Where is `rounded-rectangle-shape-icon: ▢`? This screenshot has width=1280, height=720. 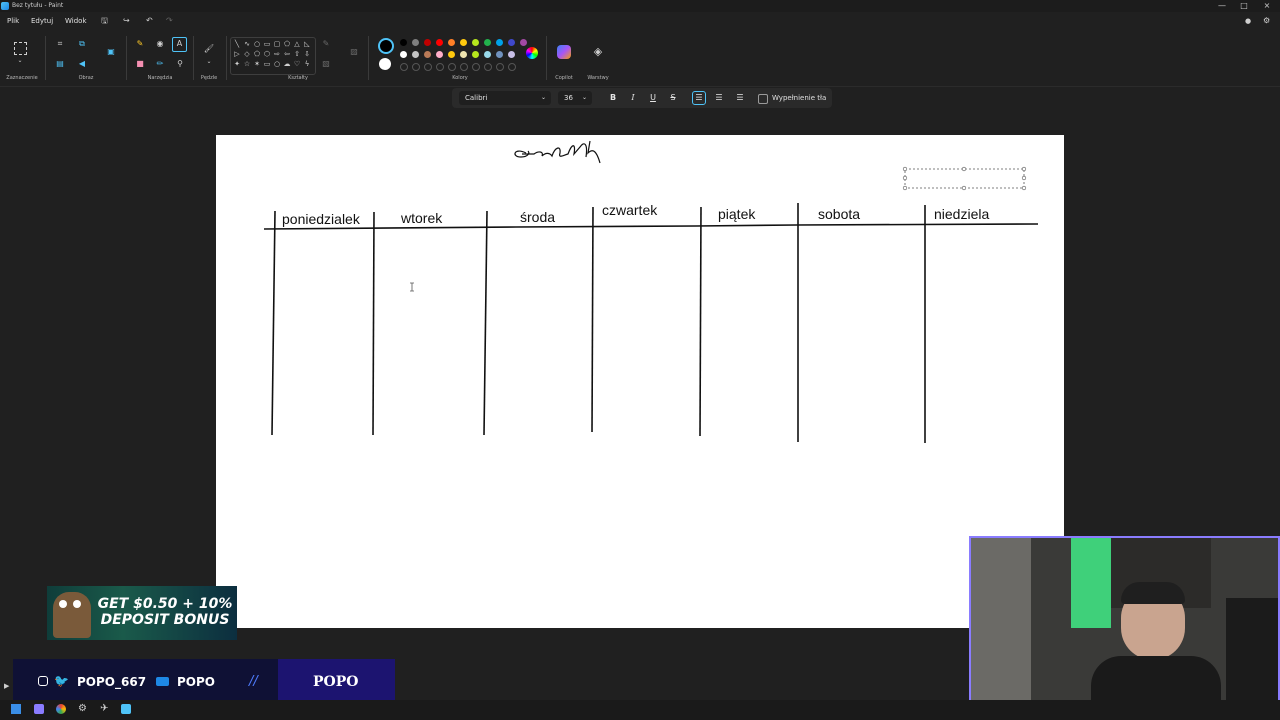
rounded-rectangle-shape-icon: ▢ is located at coordinates (277, 44).